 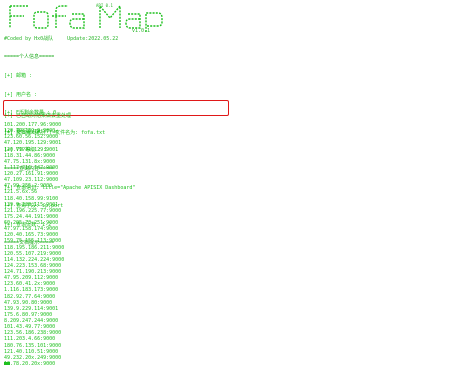 I want to click on output-line-username: [+] 用户名 :, so click(x=21, y=94).